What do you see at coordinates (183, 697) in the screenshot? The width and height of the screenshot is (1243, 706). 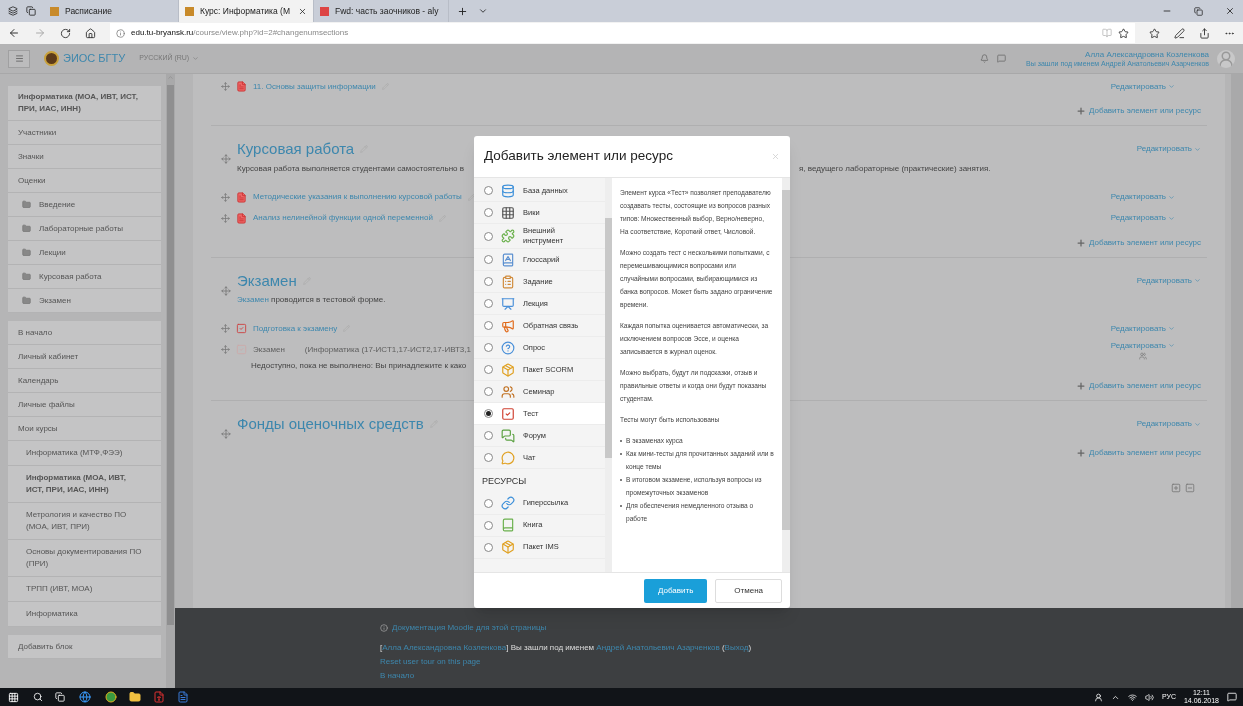 I see `document-icon` at bounding box center [183, 697].